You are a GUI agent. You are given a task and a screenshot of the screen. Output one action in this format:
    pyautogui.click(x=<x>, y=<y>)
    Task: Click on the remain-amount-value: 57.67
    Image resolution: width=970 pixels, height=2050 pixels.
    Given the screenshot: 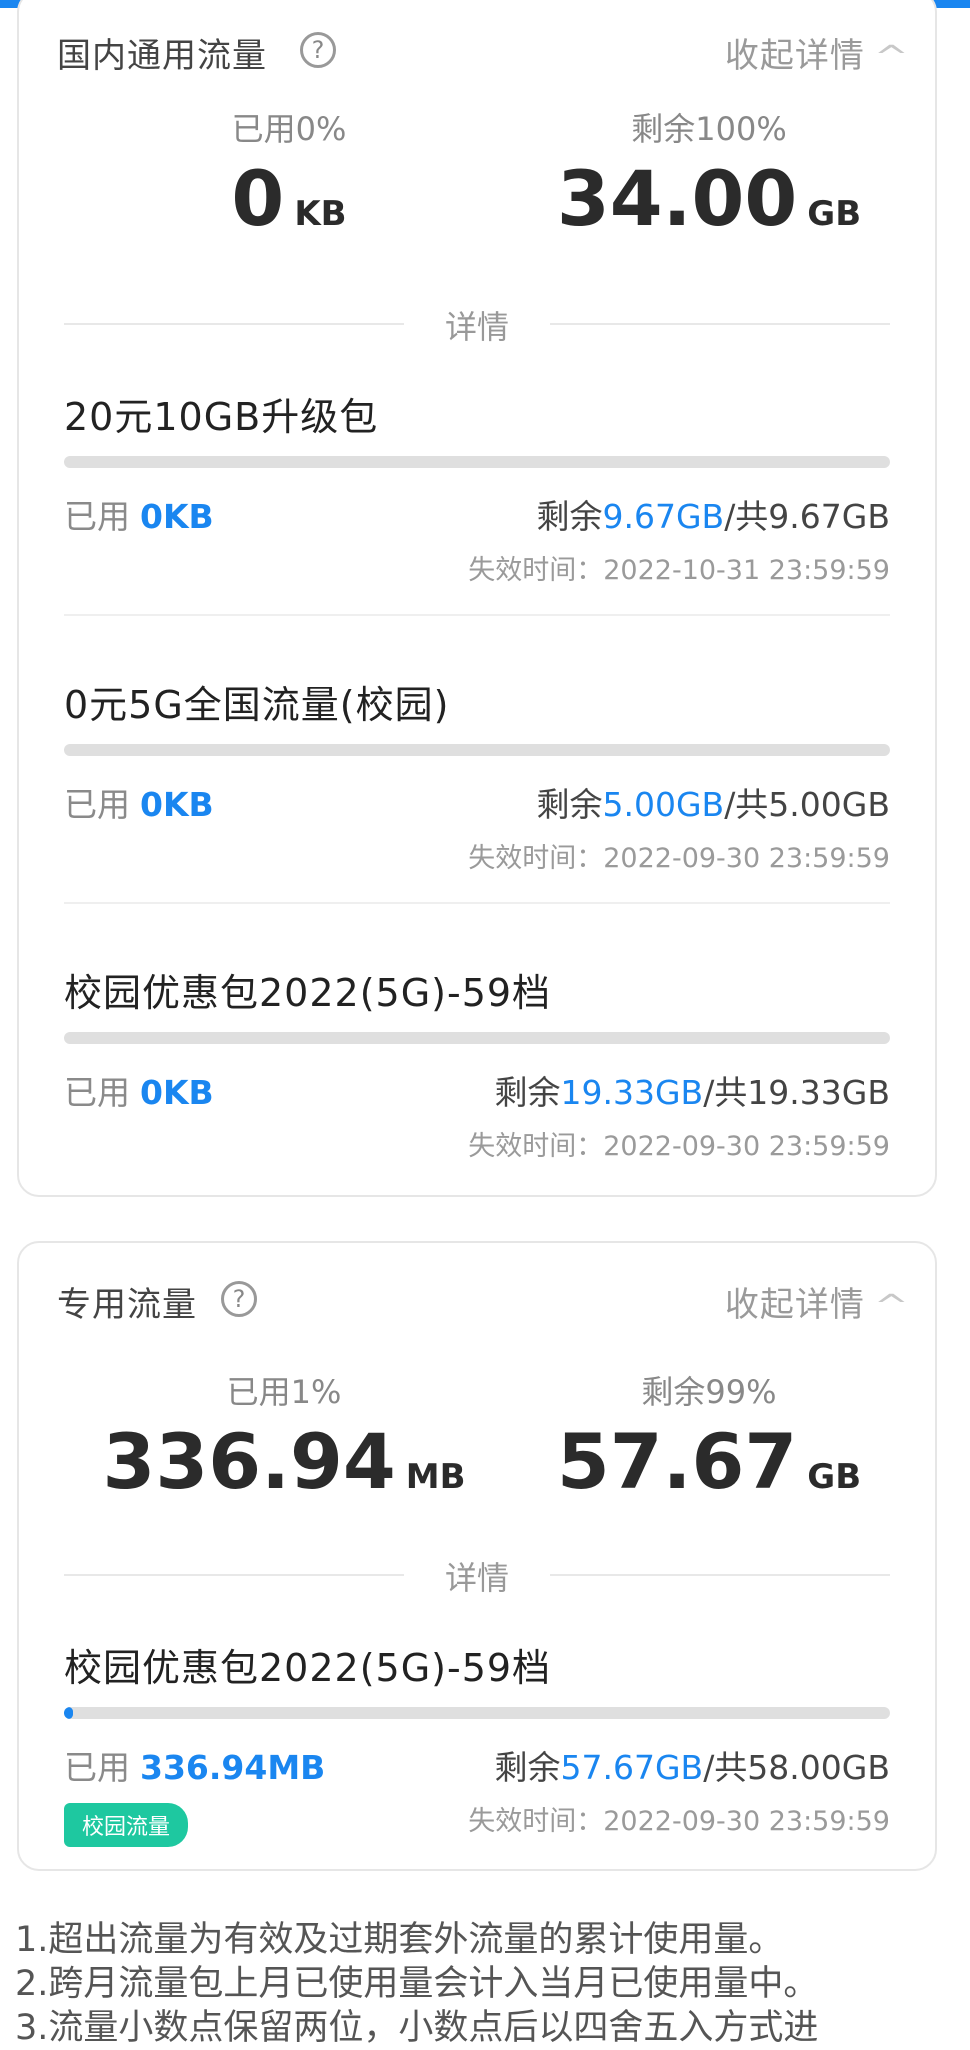 What is the action you would take?
    pyautogui.click(x=677, y=1461)
    